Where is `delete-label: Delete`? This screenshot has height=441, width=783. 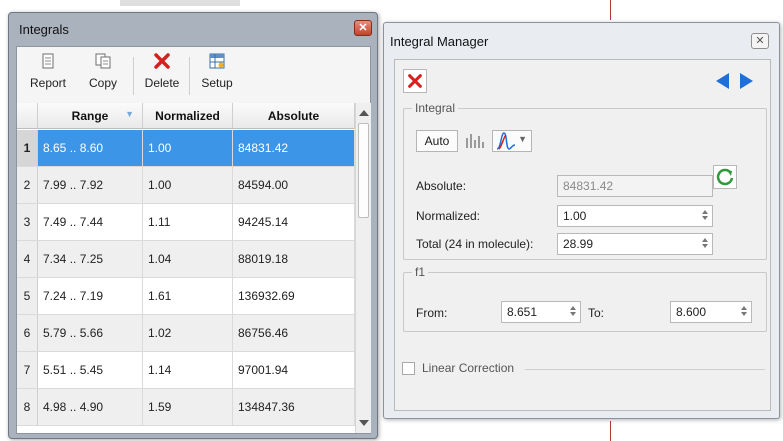
delete-label: Delete is located at coordinates (162, 83).